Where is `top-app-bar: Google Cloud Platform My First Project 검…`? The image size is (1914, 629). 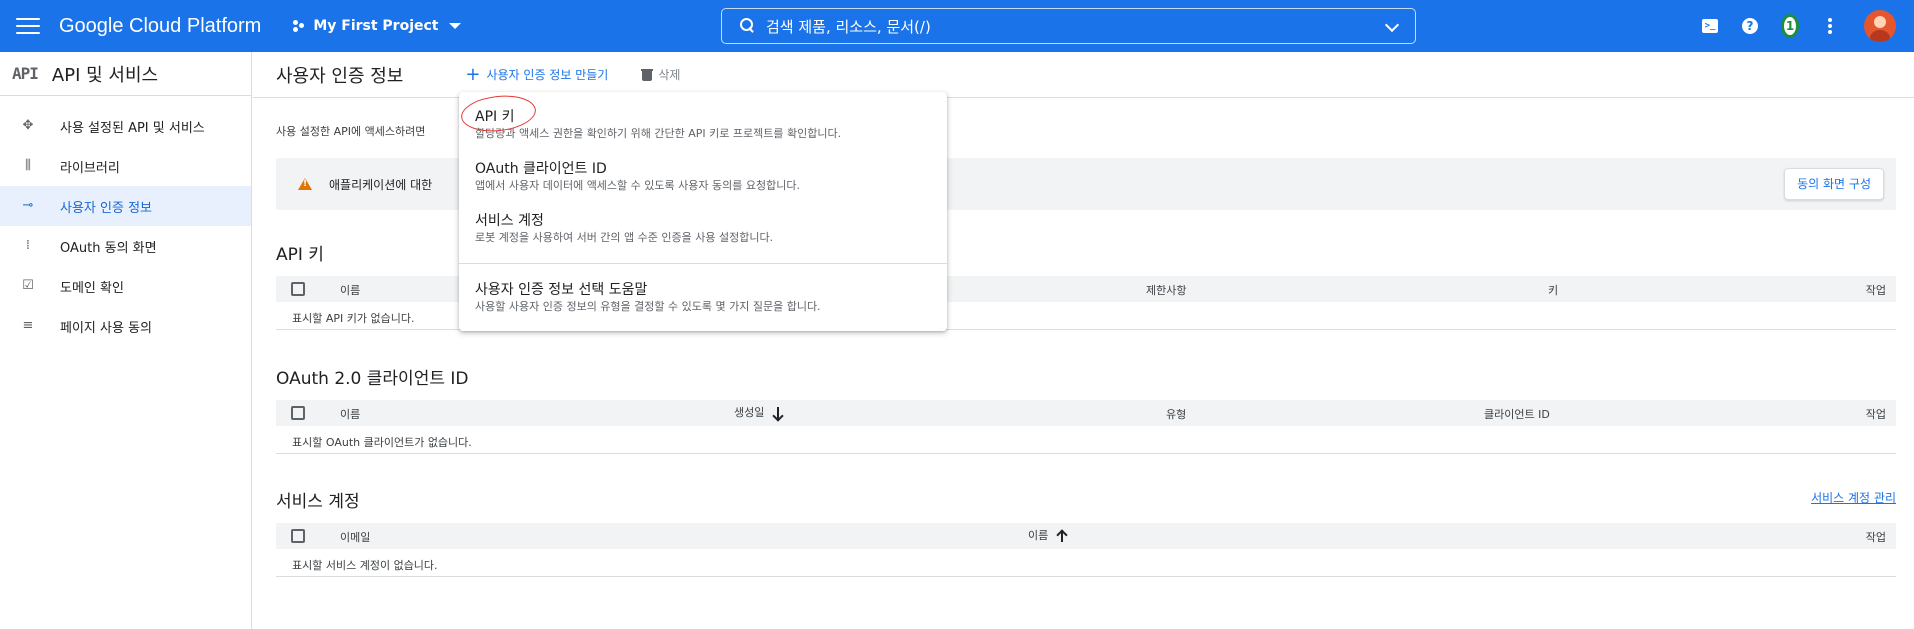
top-app-bar: Google Cloud Platform My First Project 검… is located at coordinates (957, 26).